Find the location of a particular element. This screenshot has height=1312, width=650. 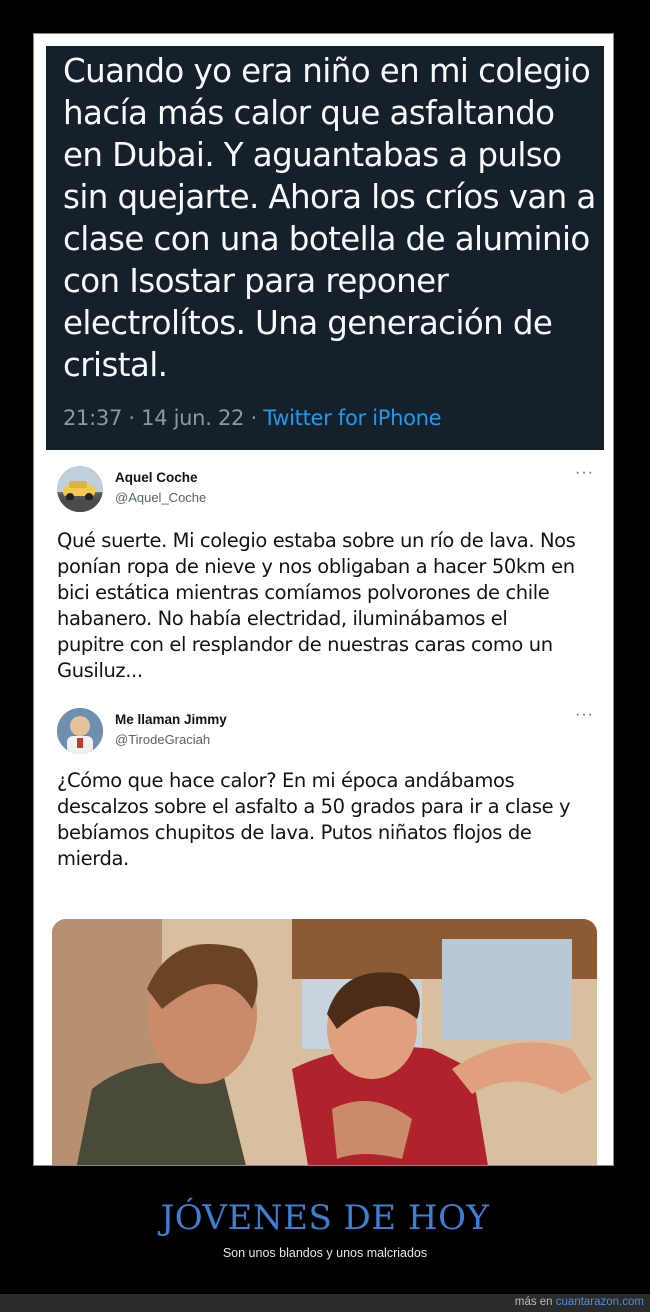

tweet-line: clase con una botella de aluminio is located at coordinates (326, 239).